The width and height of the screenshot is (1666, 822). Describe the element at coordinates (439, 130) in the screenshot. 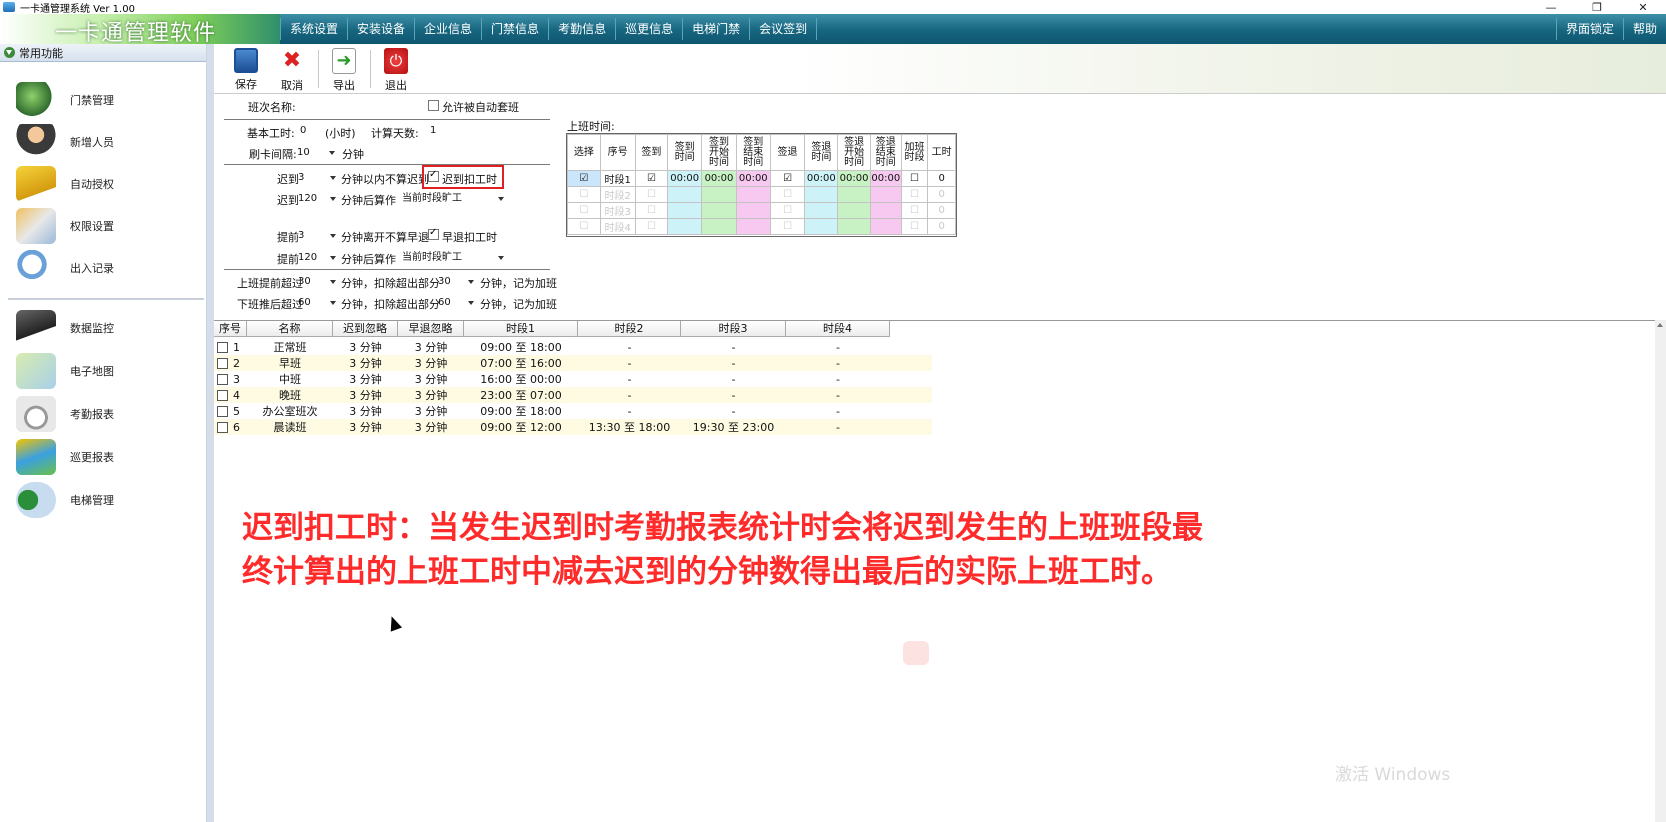

I see `calc-days-input: 1` at that location.